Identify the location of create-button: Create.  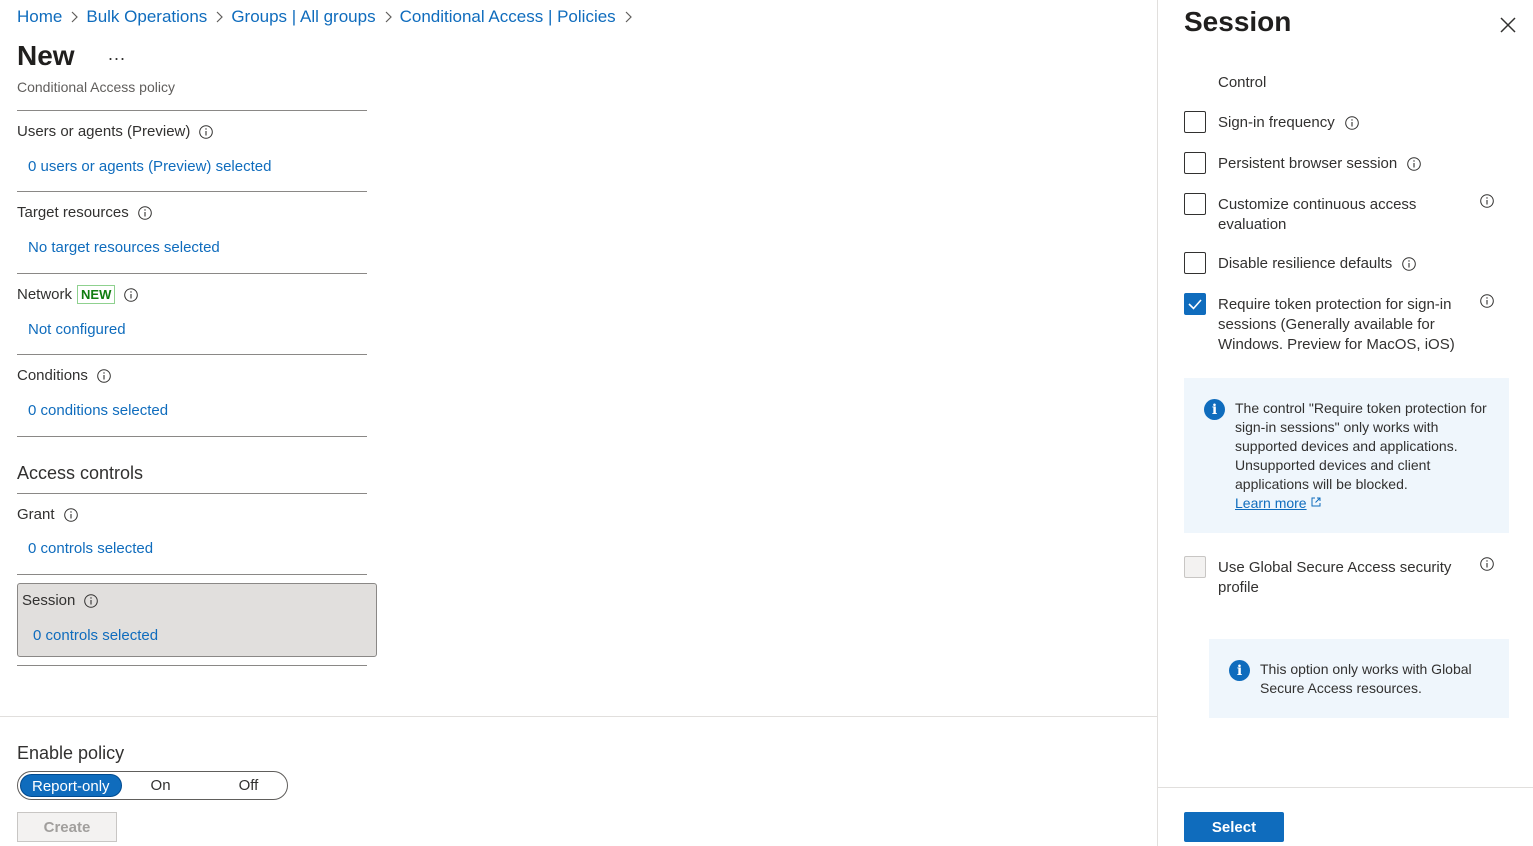
(67, 827).